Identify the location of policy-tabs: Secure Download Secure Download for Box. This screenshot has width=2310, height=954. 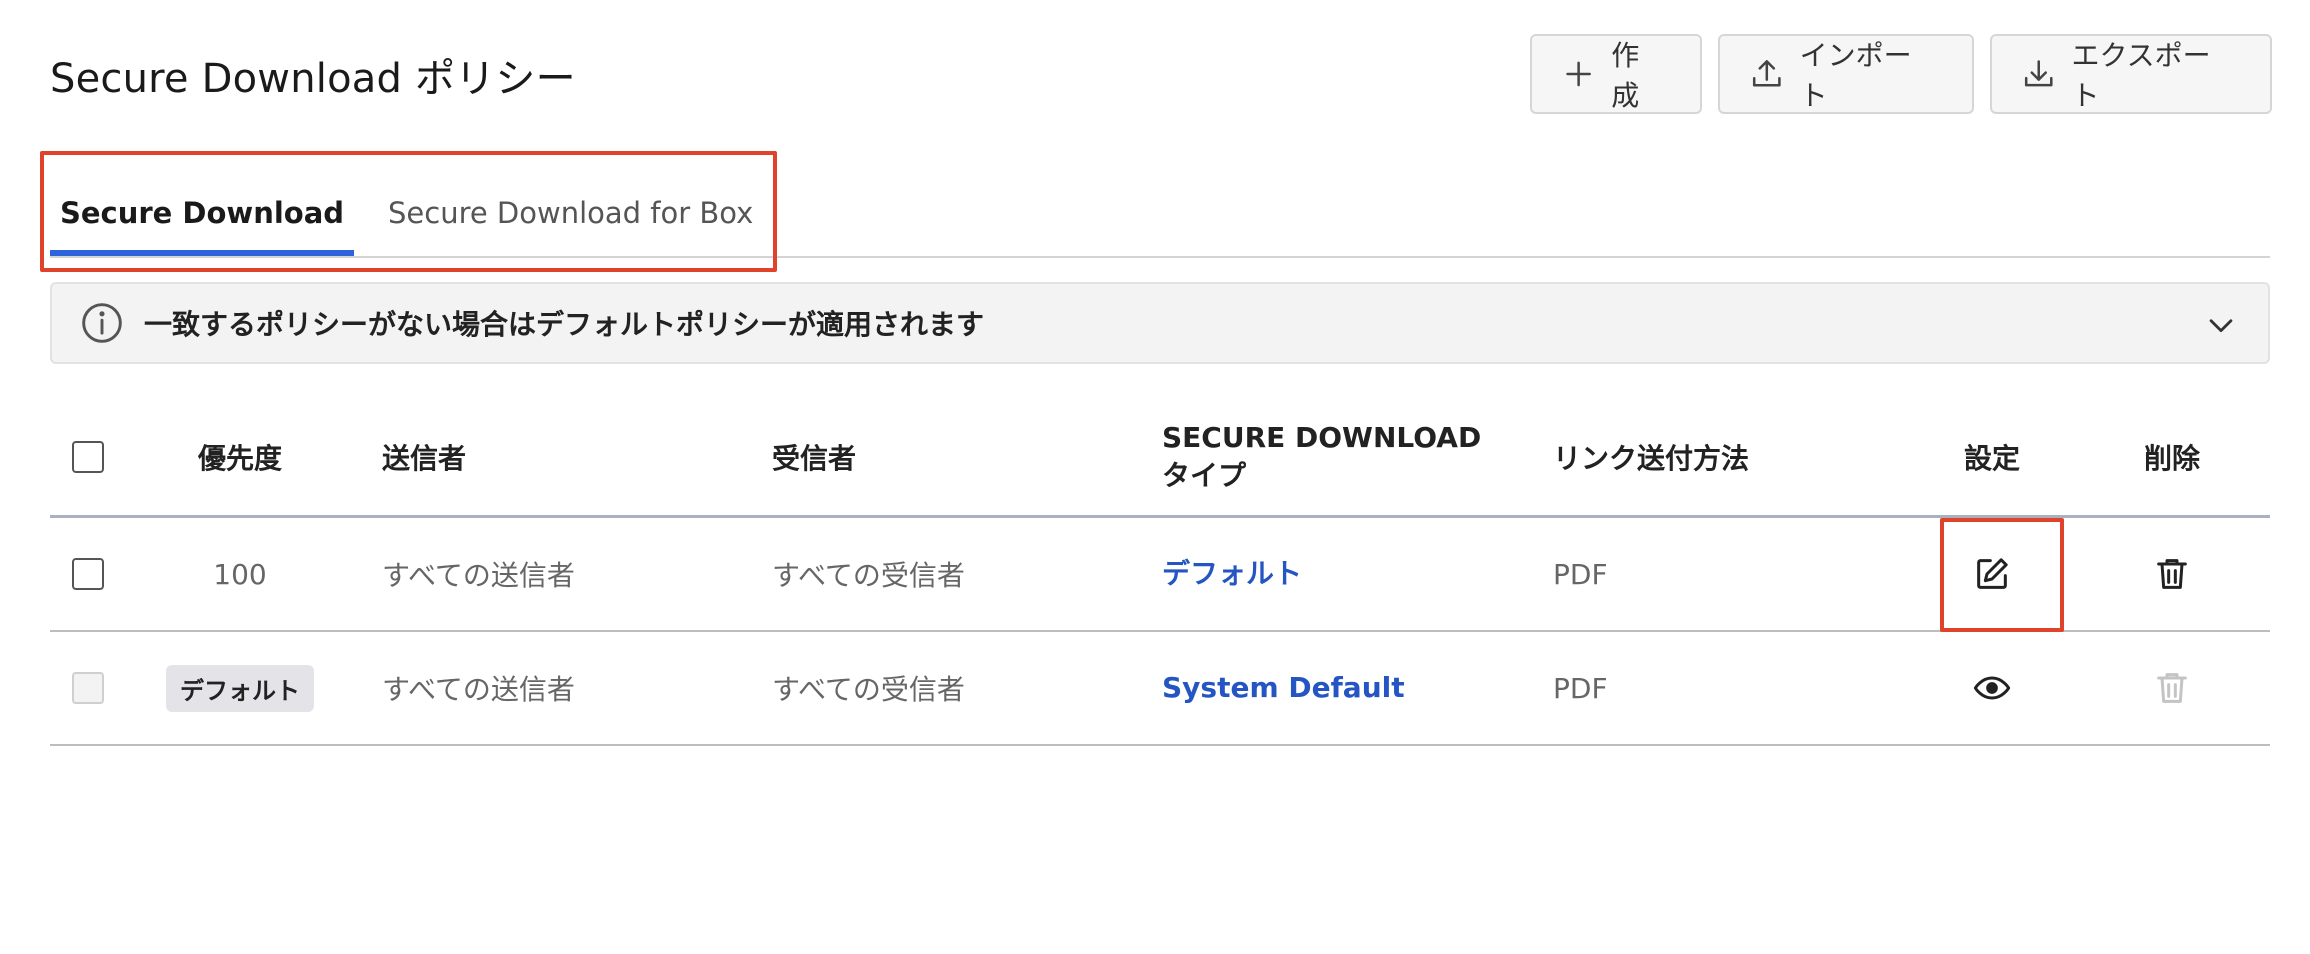
(401, 222).